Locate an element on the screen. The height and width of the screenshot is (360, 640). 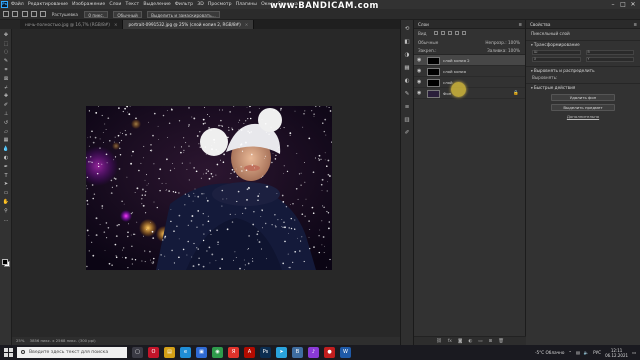
crop-tool-icon: ⌗ is located at coordinates (6, 70).